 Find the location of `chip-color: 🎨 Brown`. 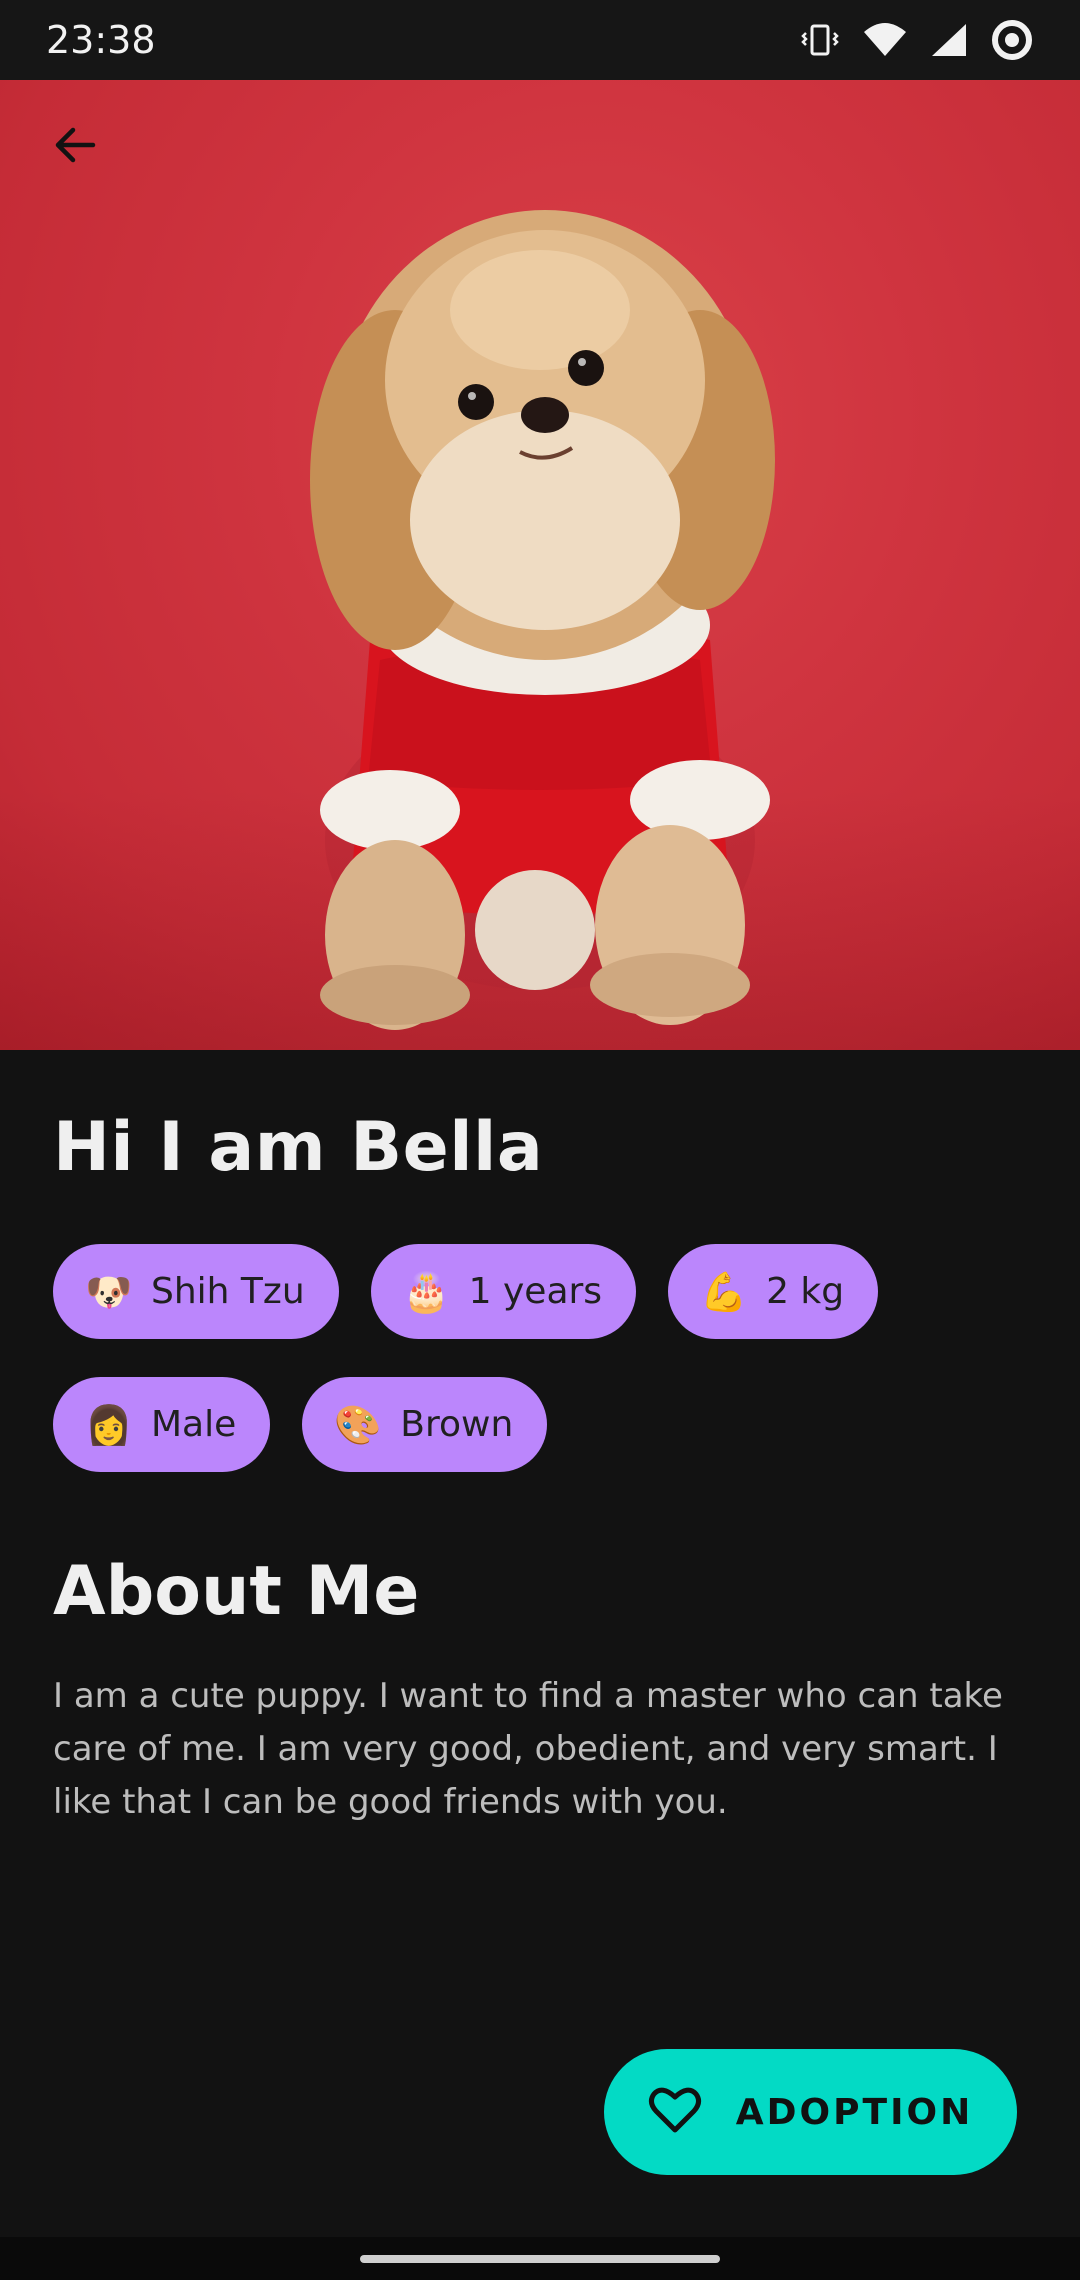

chip-color: 🎨 Brown is located at coordinates (425, 1424).